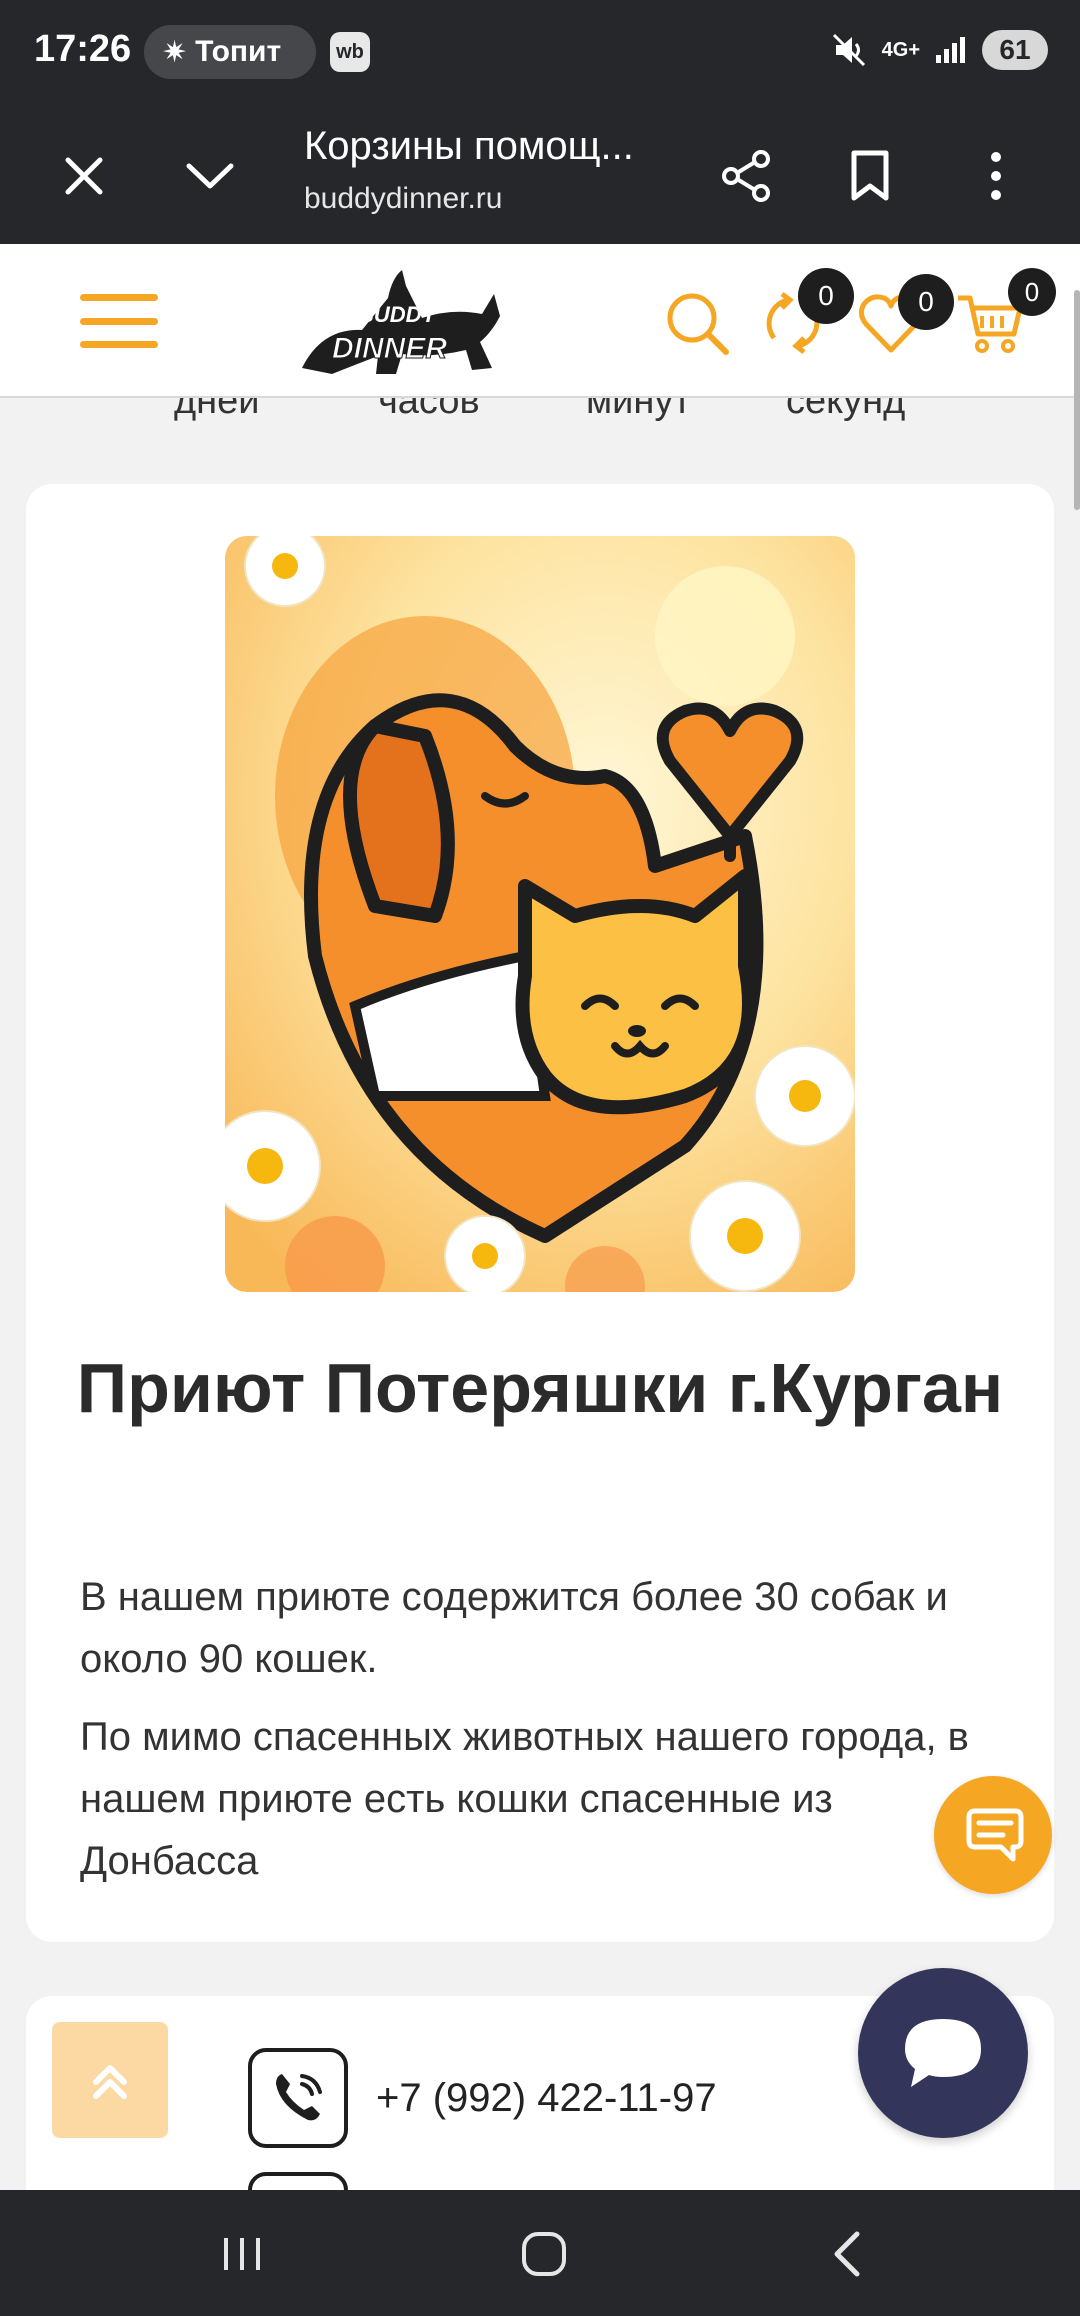 The image size is (1080, 2316). What do you see at coordinates (870, 176) in the screenshot?
I see `bookmark-icon` at bounding box center [870, 176].